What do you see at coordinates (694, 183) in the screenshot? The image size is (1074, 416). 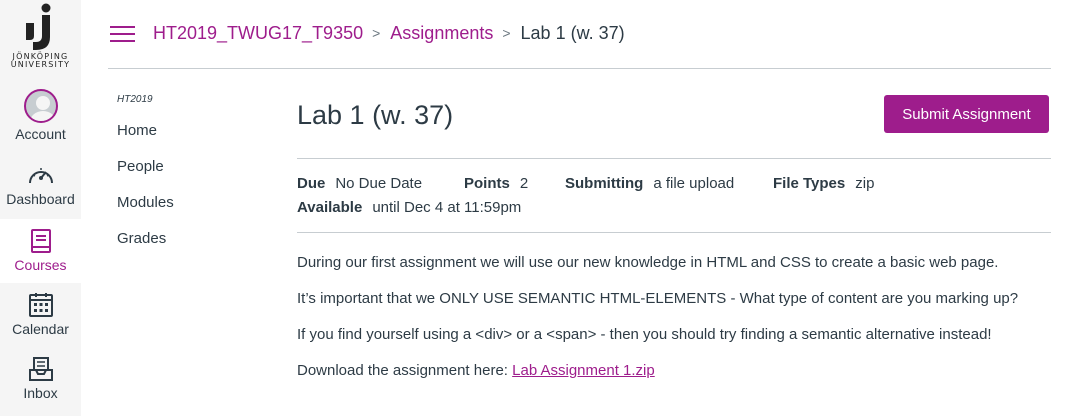 I see `submitting-value: a file upload` at bounding box center [694, 183].